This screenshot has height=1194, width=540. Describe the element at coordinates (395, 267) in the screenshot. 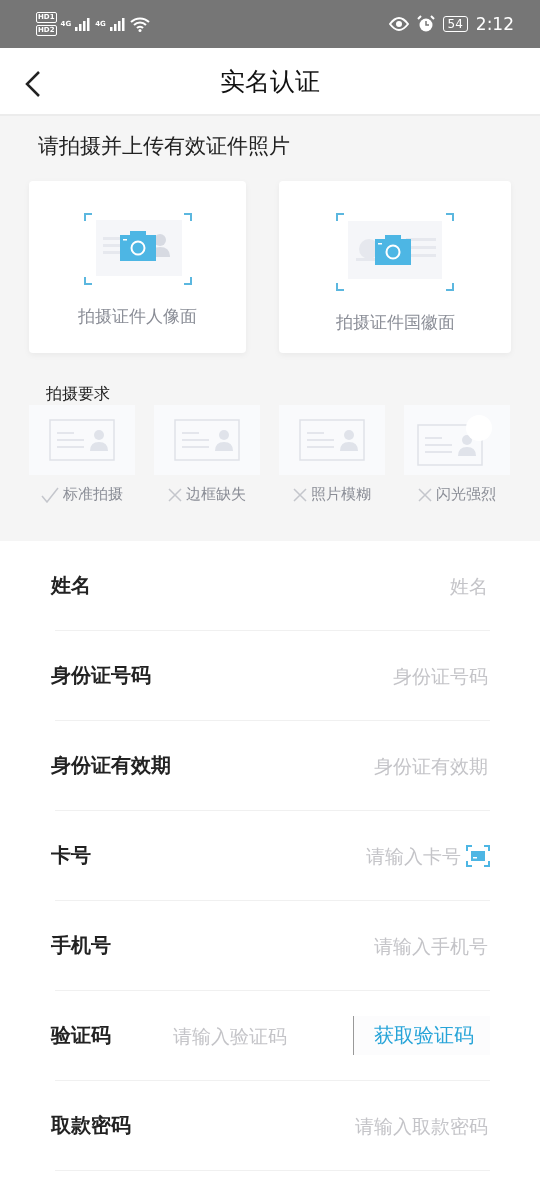

I see `id-photo-card: 拍摄证件国徽面` at that location.